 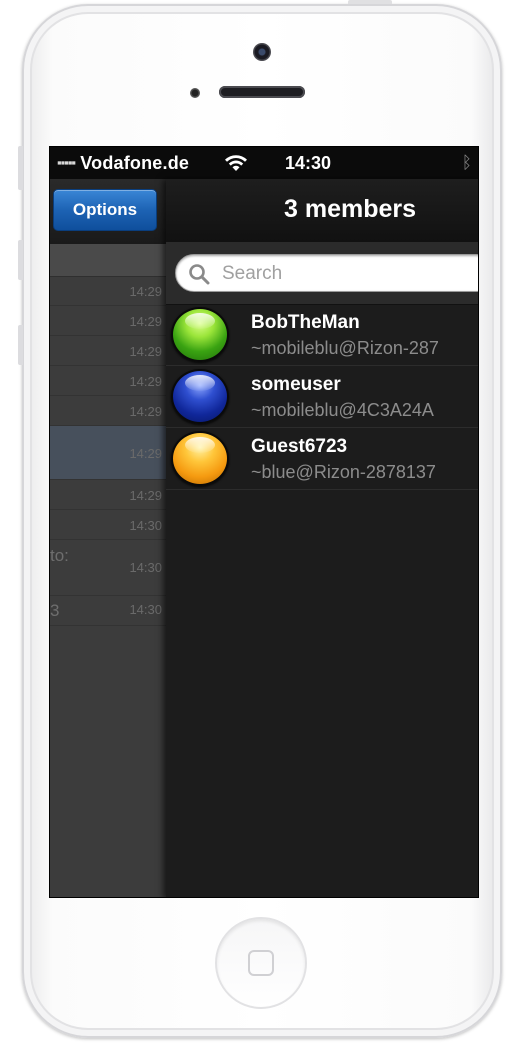 I want to click on clock: 14:30, so click(x=308, y=163).